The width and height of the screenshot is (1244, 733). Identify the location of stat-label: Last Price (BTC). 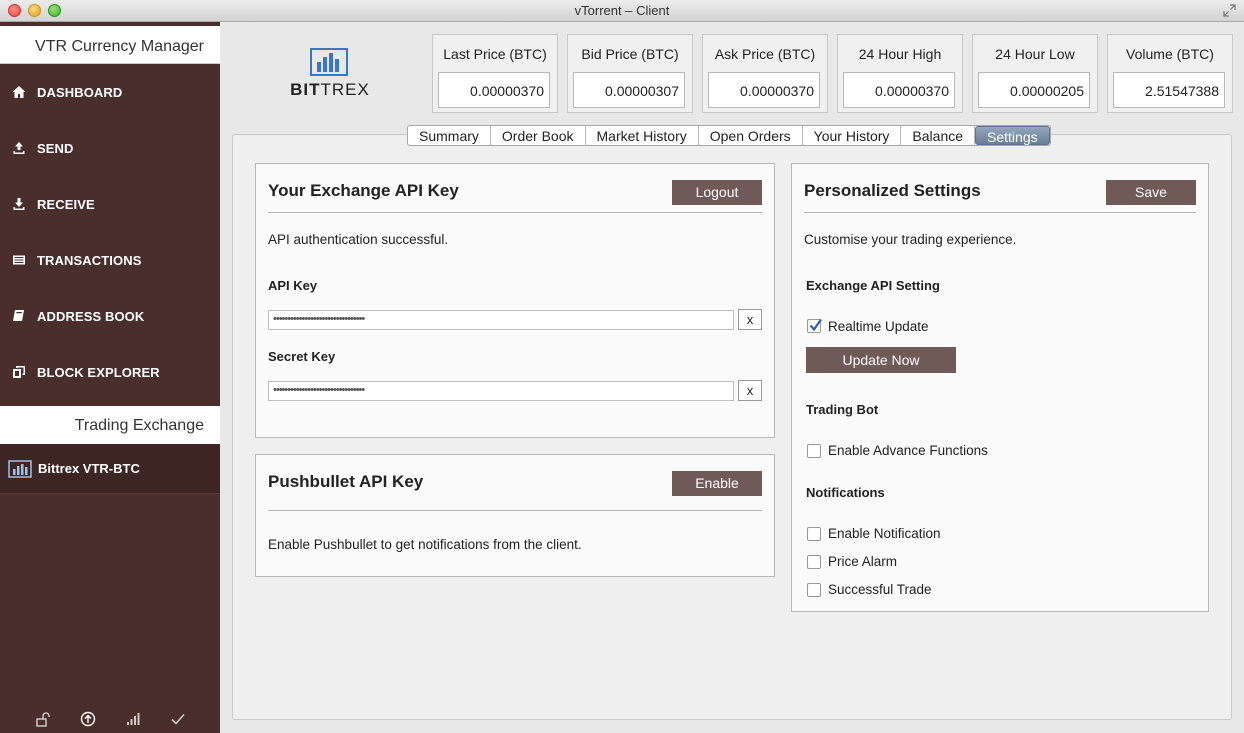
(495, 54).